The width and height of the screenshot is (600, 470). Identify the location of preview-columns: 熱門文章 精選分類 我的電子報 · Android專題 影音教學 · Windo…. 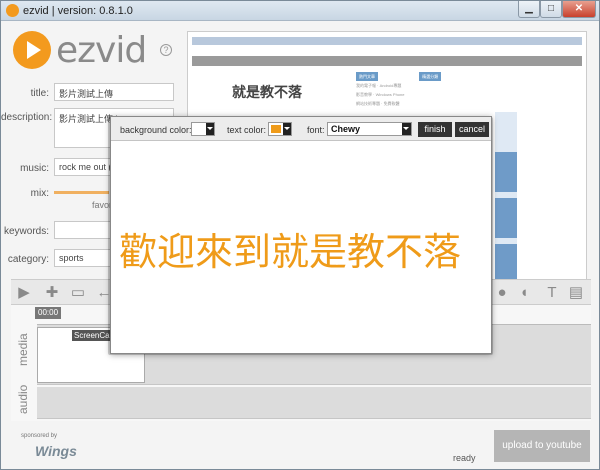
(436, 90).